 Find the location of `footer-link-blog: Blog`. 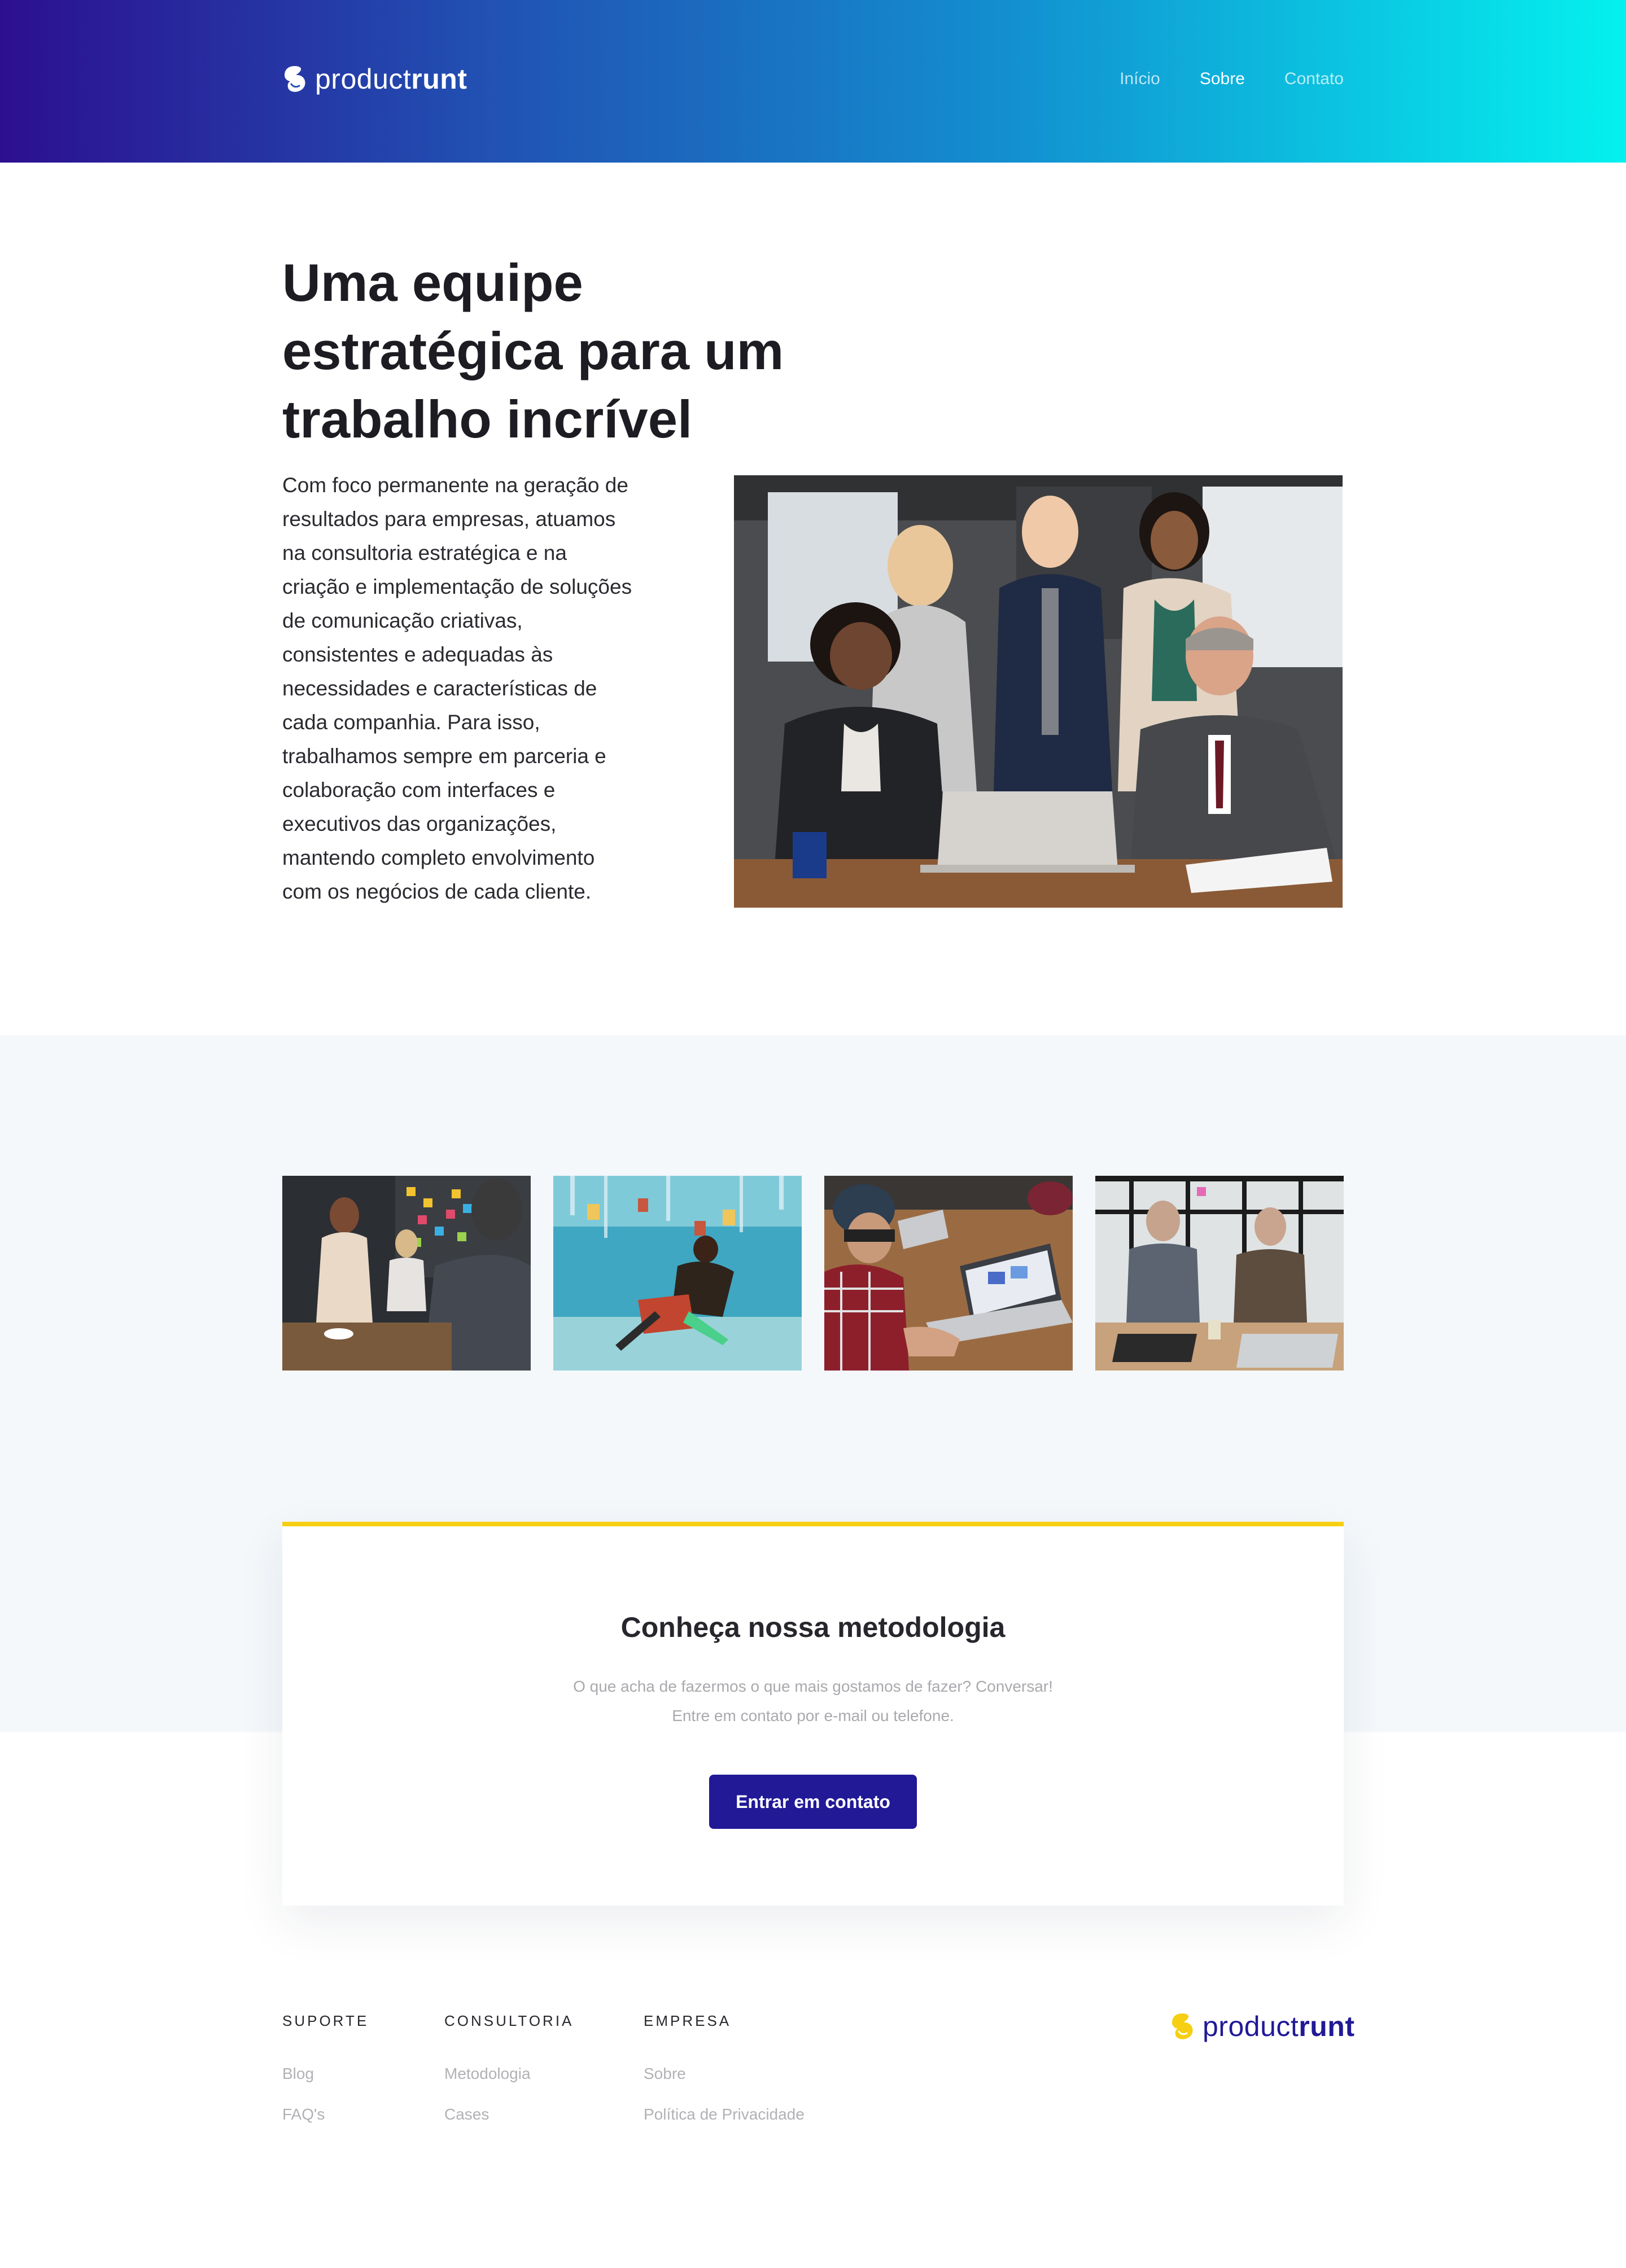

footer-link-blog: Blog is located at coordinates (325, 2074).